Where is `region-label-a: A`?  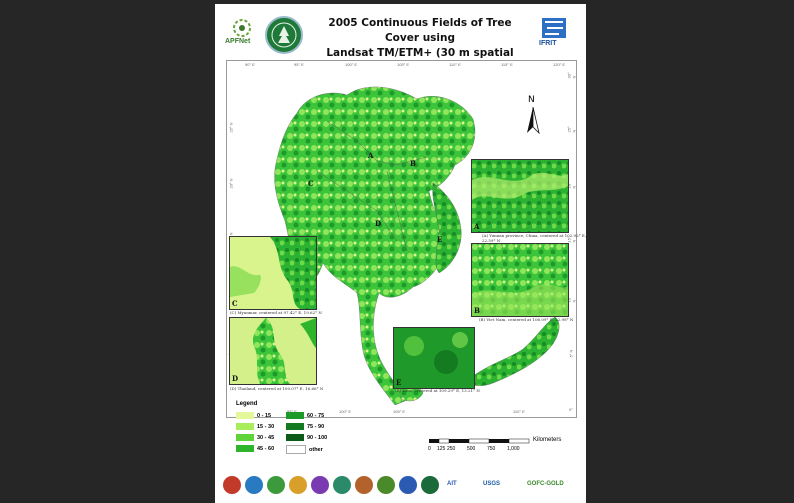
region-label-a: A is located at coordinates (371, 155).